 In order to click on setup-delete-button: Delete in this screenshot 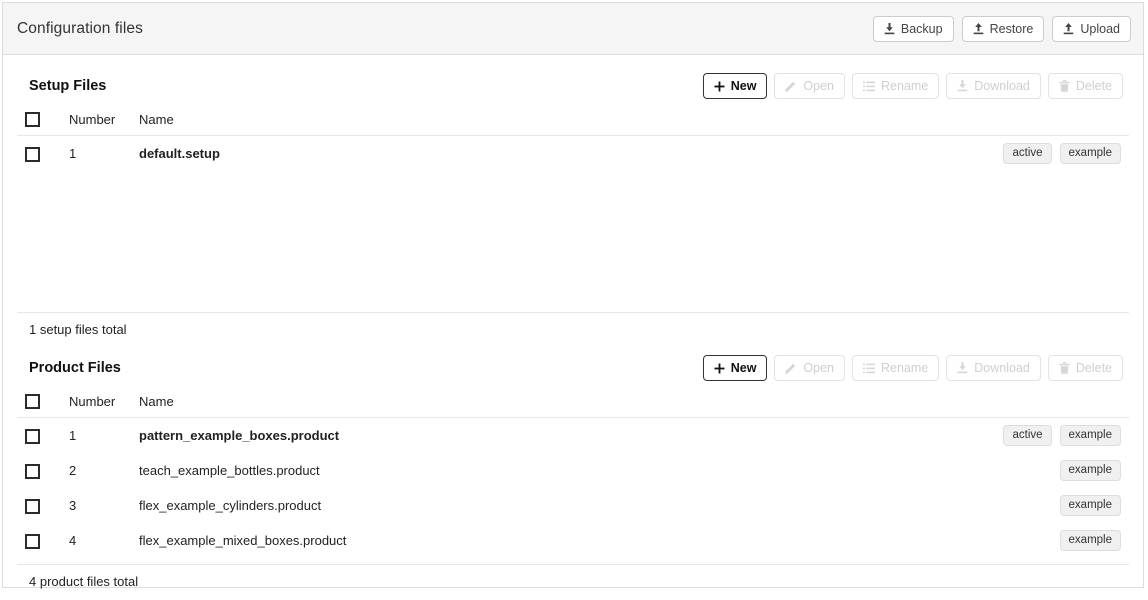, I will do `click(1085, 86)`.